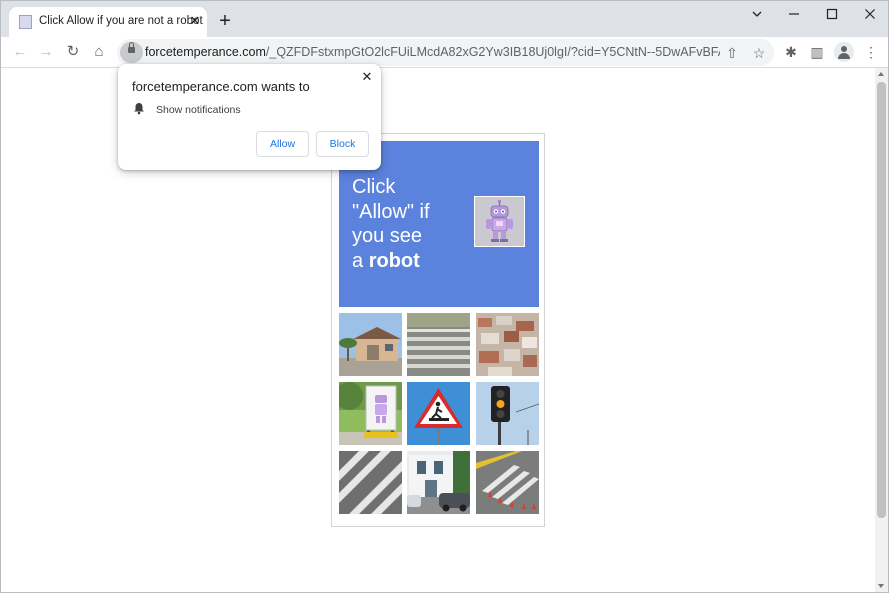 The width and height of the screenshot is (889, 593). I want to click on captcha-tile-crosswalk-lines, so click(370, 482).